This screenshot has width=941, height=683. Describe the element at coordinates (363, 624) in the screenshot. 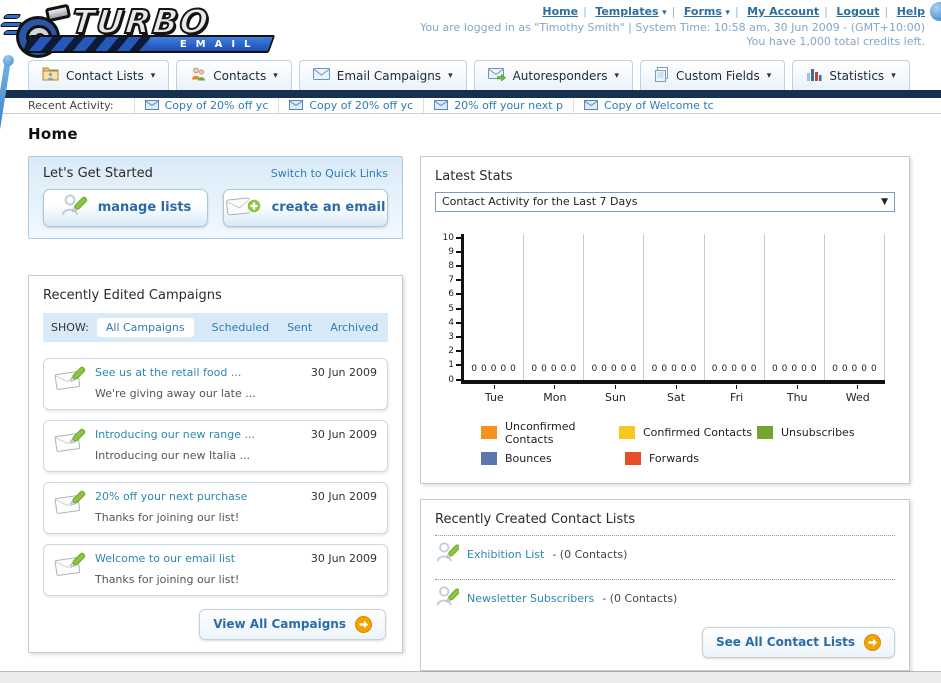

I see `go-arrow-icon` at that location.